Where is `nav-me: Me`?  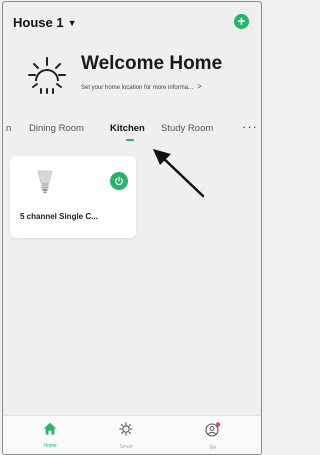 nav-me: Me is located at coordinates (213, 436).